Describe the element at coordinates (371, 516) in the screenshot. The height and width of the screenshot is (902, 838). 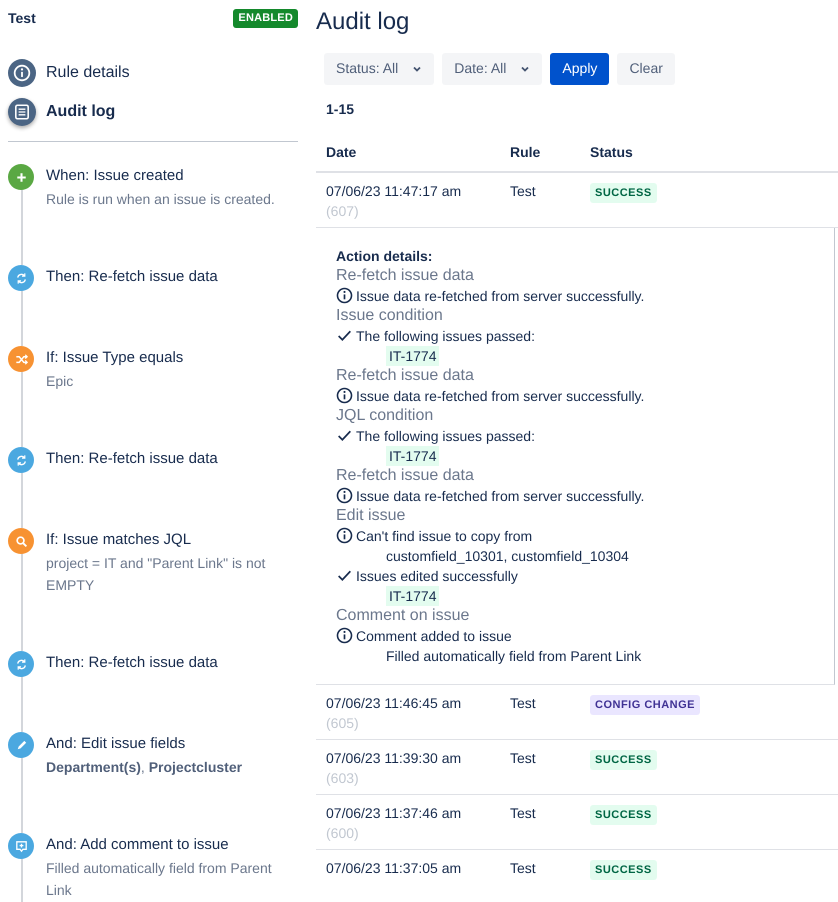
I see `action-heading: Edit issue` at that location.